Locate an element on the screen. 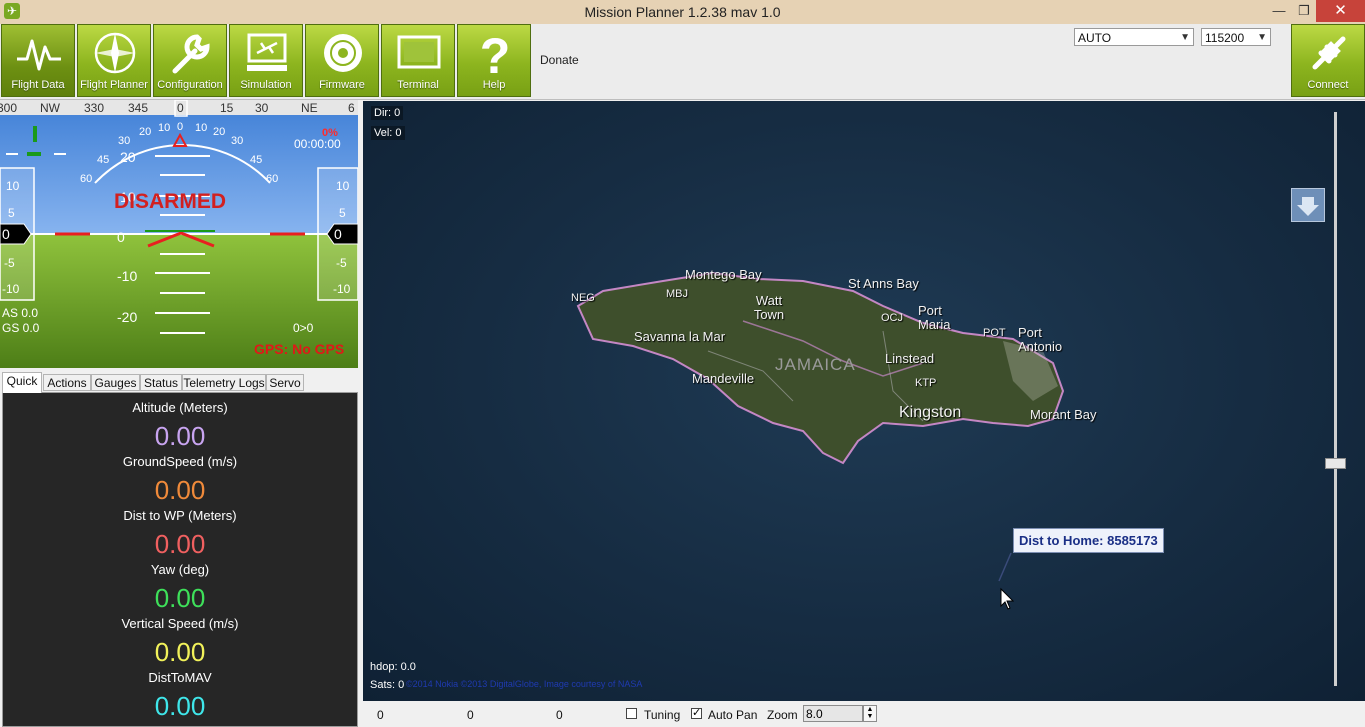 The image size is (1365, 727). tab-actions: Actions is located at coordinates (67, 382).